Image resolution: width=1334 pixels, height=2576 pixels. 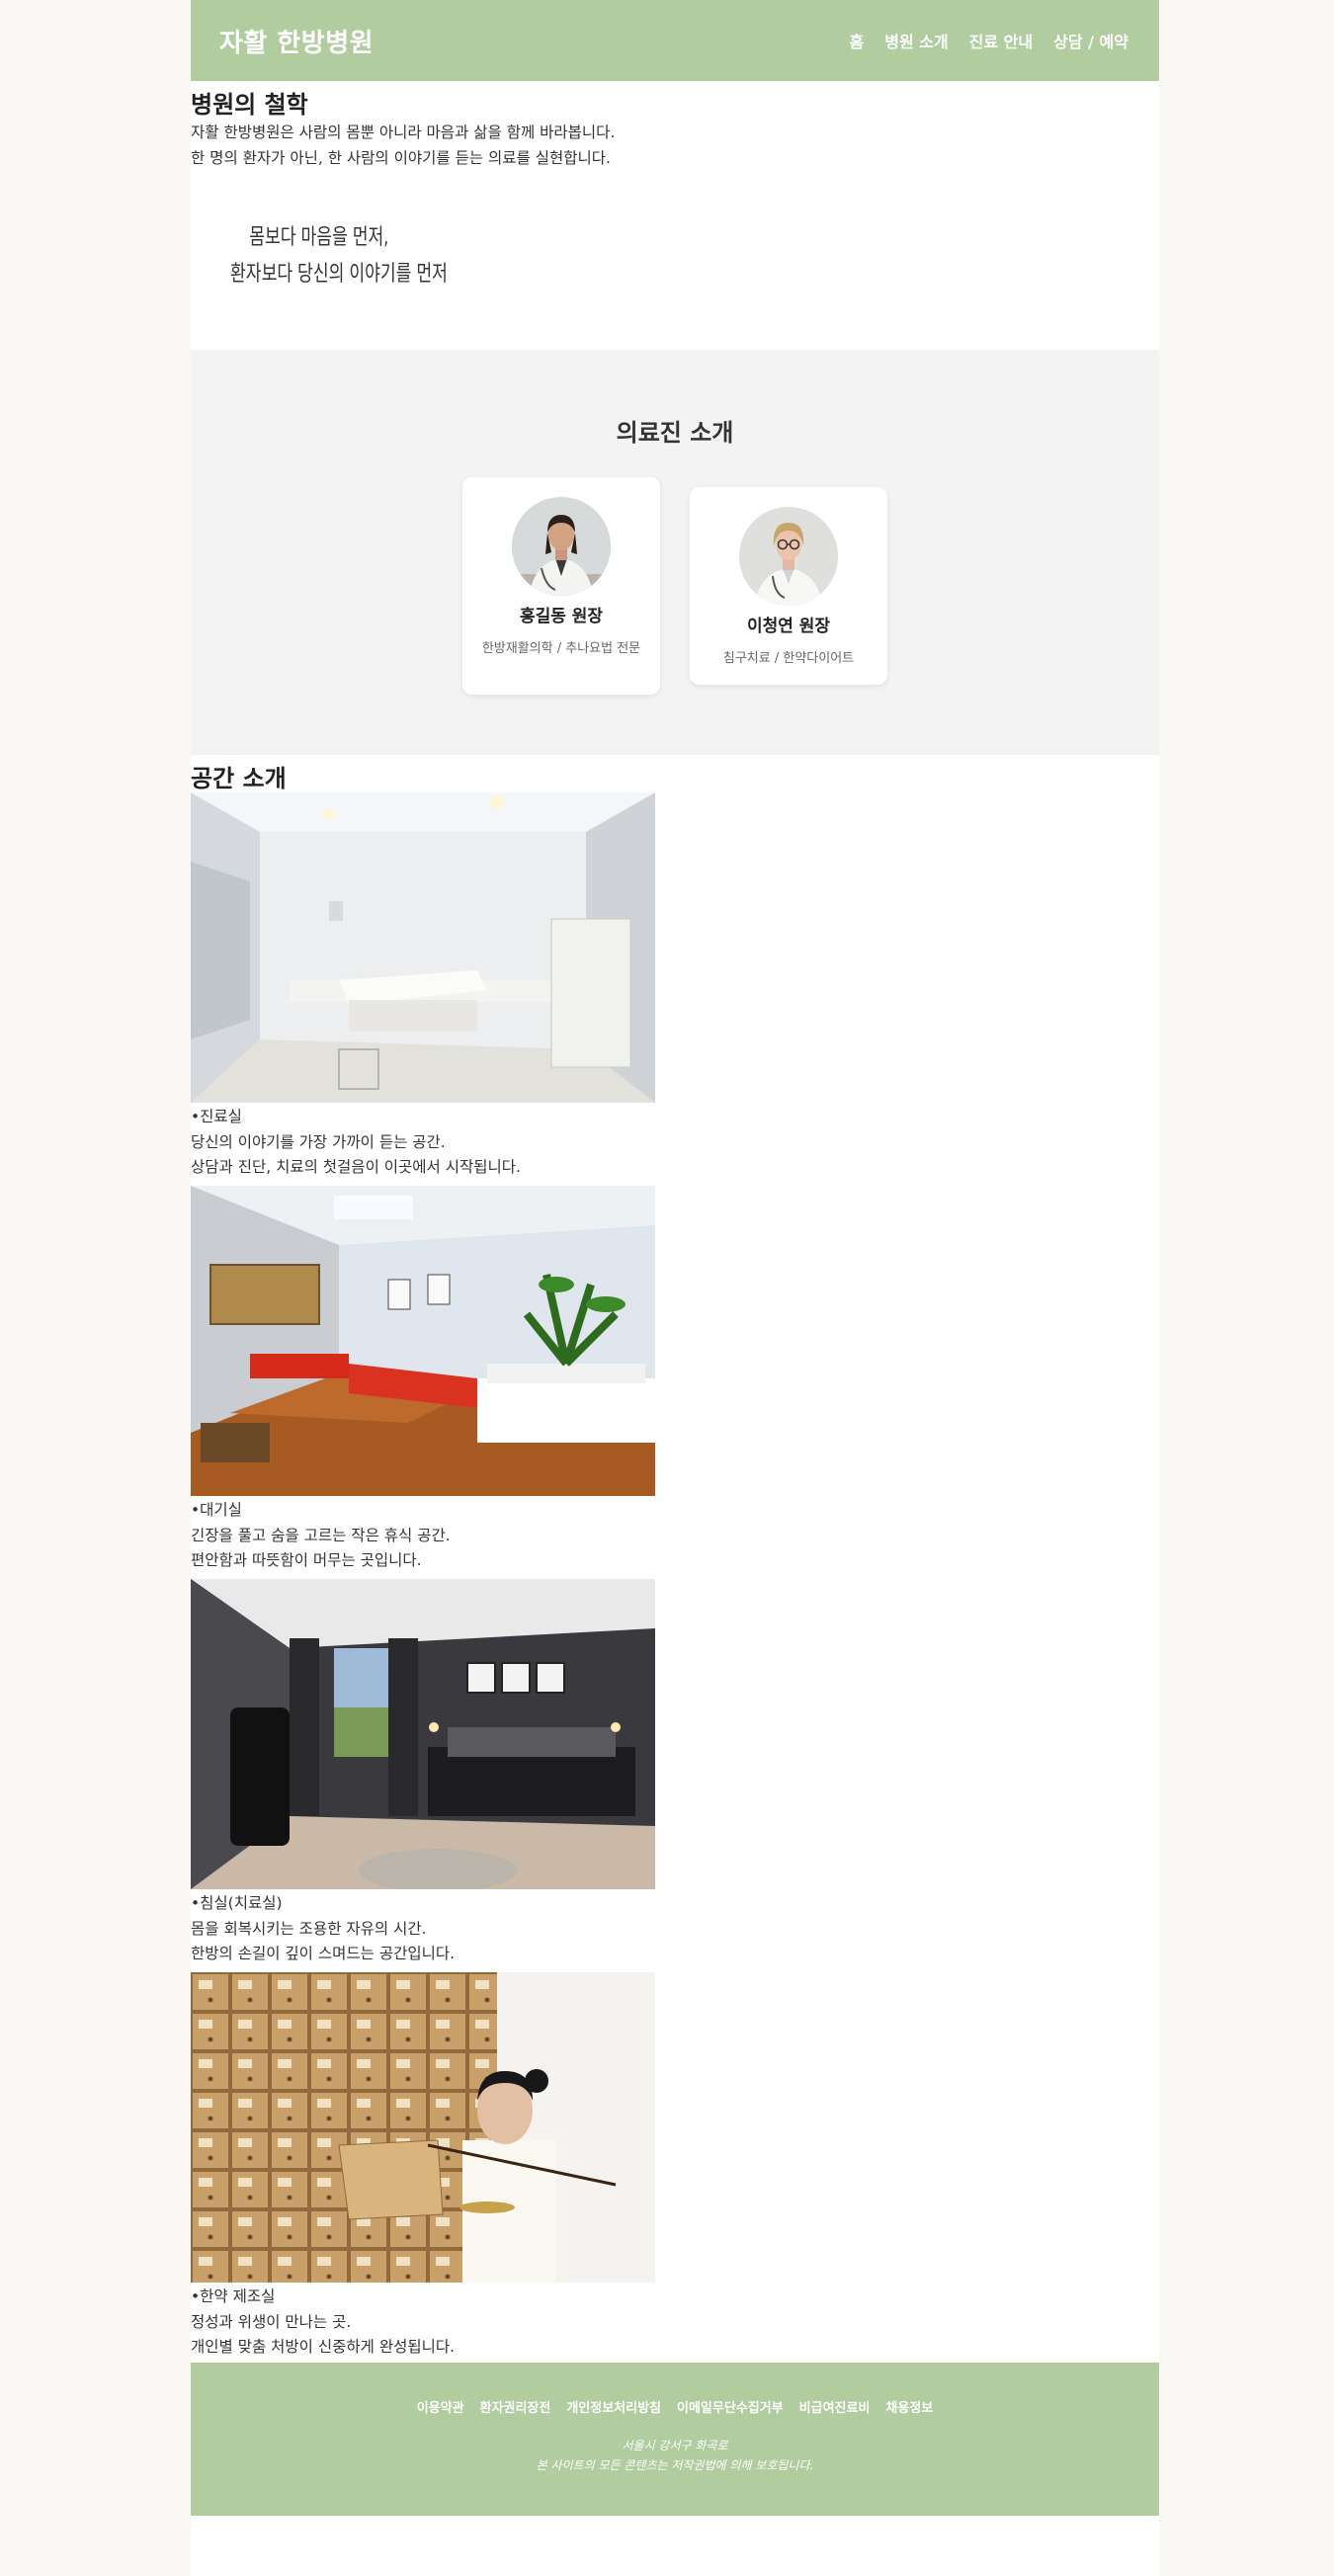 I want to click on site-logo: 자활 한방병원, so click(x=296, y=41).